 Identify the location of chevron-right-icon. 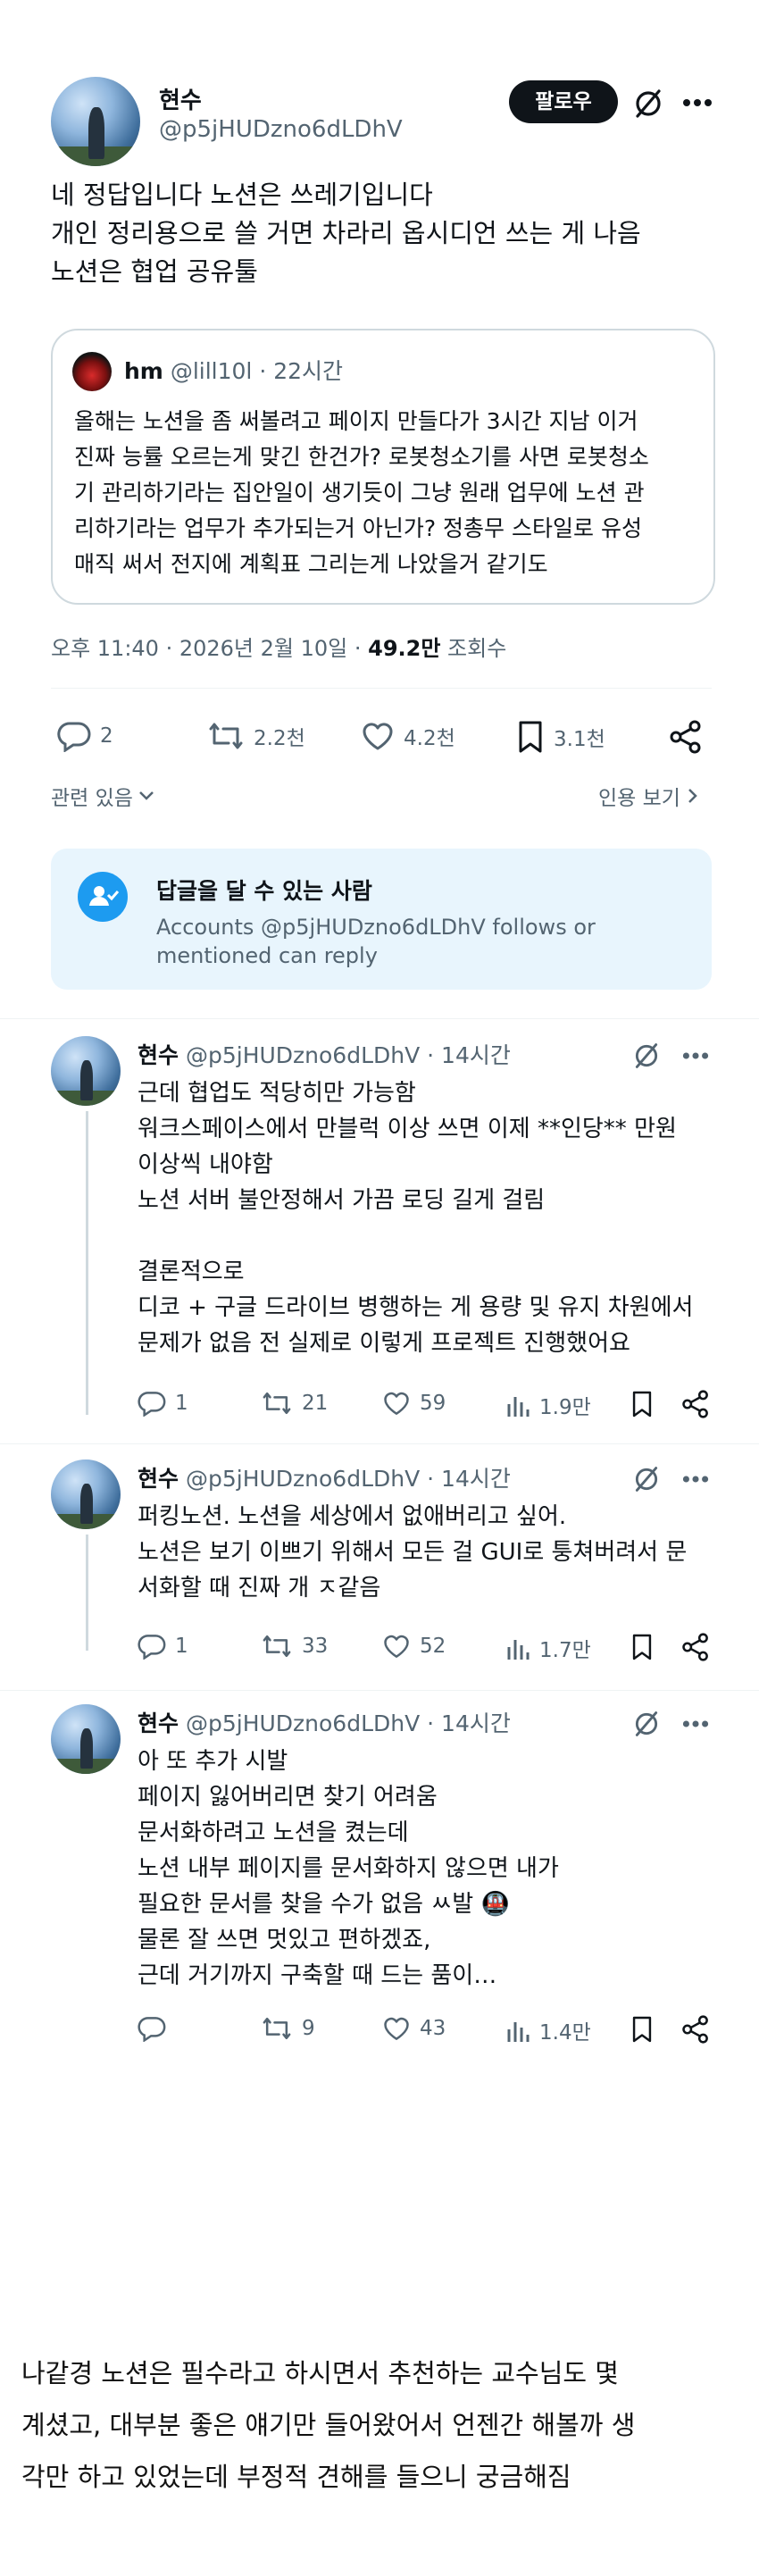
(693, 796).